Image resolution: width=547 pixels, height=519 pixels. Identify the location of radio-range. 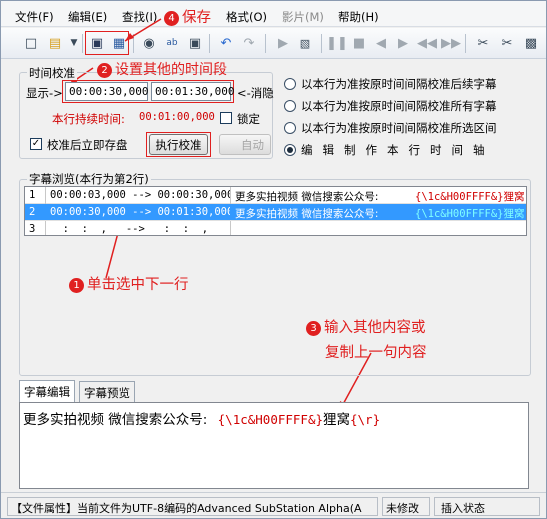
(290, 128).